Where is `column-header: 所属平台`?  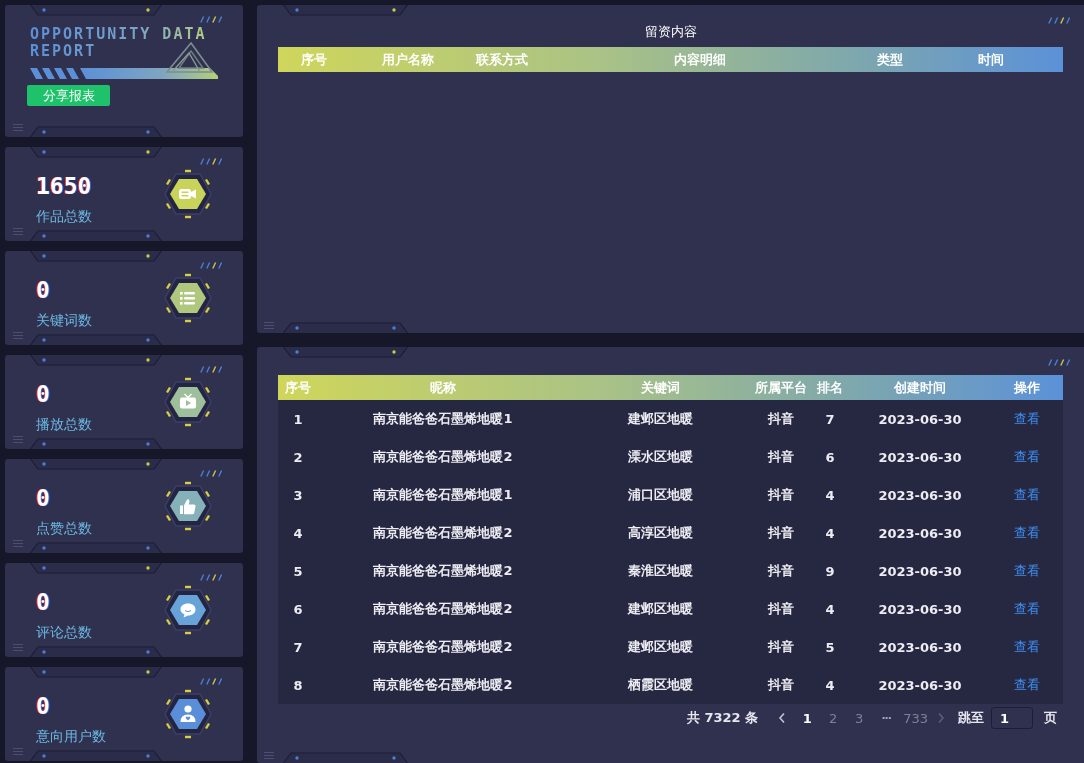
column-header: 所属平台 is located at coordinates (781, 387).